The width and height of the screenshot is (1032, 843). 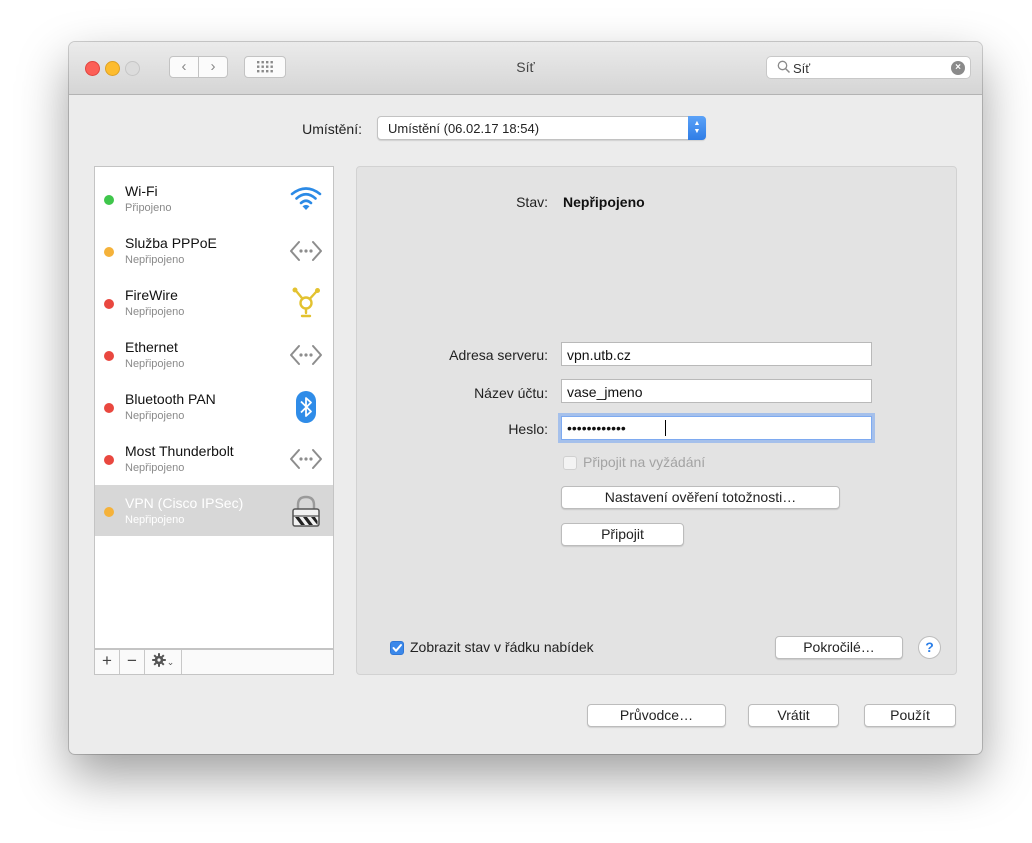 What do you see at coordinates (184, 503) in the screenshot?
I see `service-name: VPN (Cisco IPSec)` at bounding box center [184, 503].